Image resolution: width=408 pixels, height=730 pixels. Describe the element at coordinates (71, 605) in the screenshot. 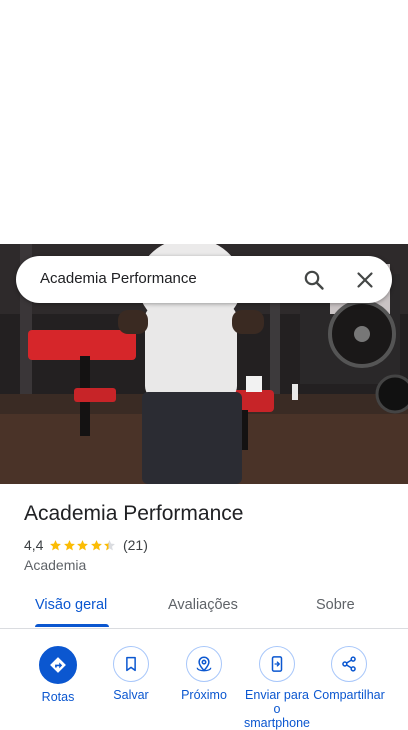

I see `tab-overview: Visão geral` at that location.